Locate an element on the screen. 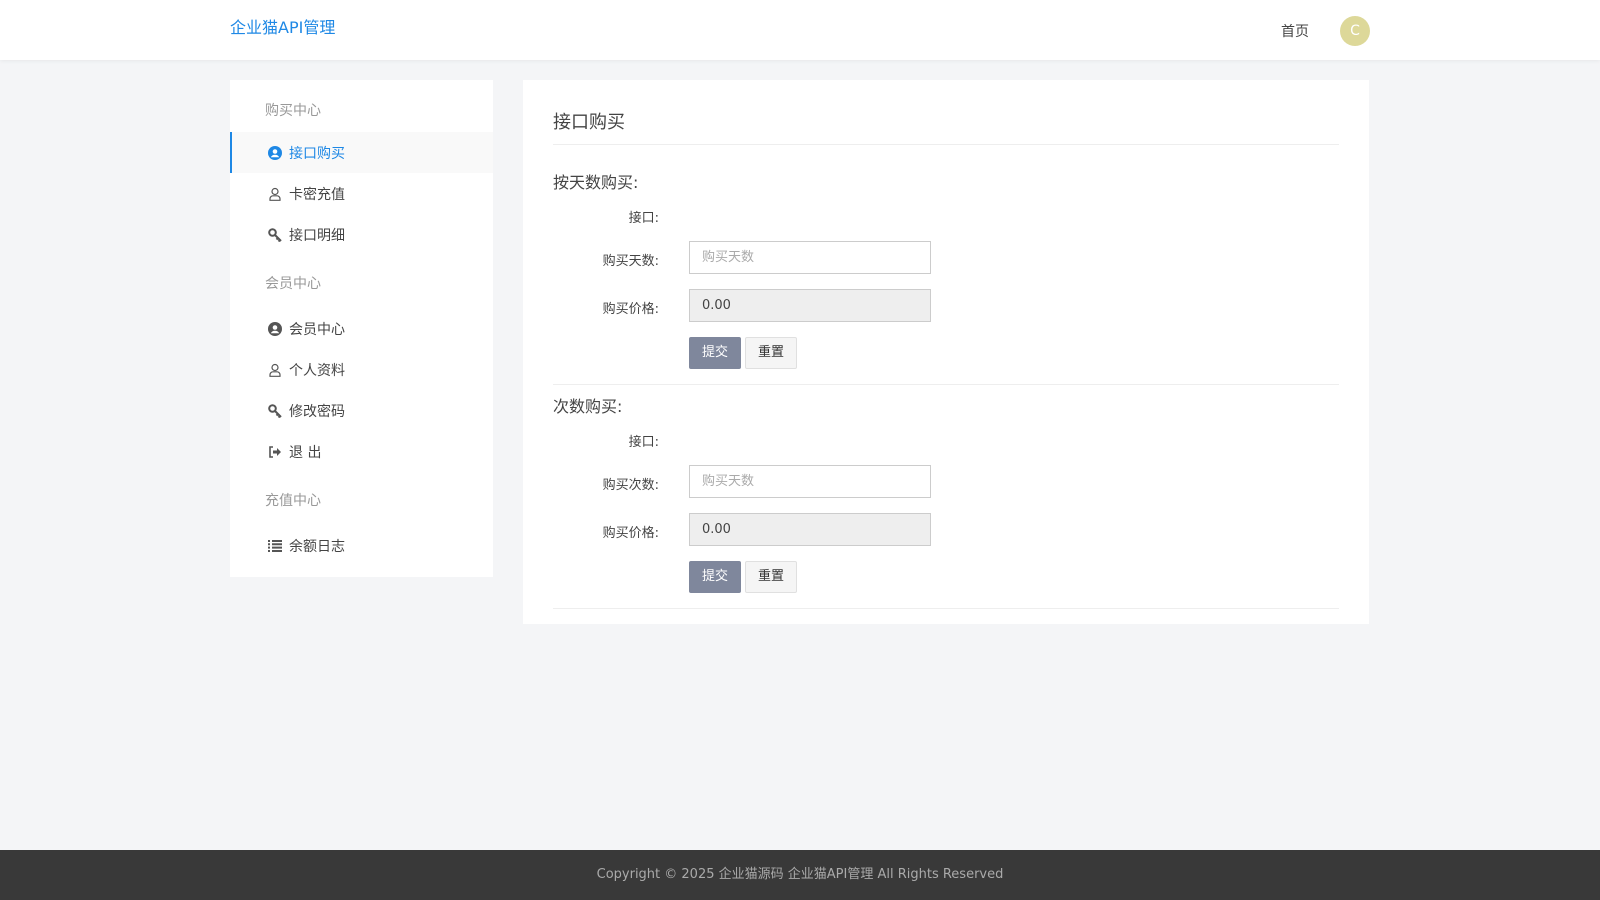 This screenshot has height=900, width=1600. sidebar-item-label: 会员中心 is located at coordinates (317, 329).